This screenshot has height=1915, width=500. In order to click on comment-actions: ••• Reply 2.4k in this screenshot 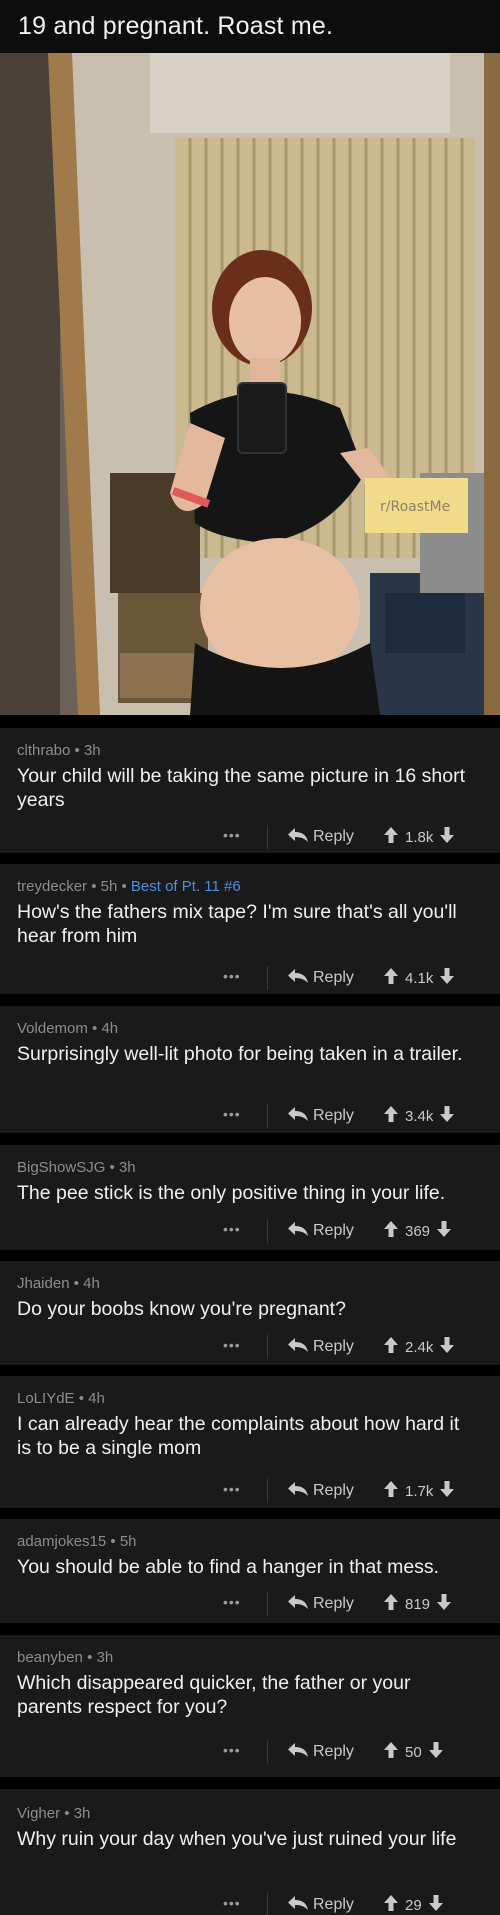, I will do `click(250, 1348)`.